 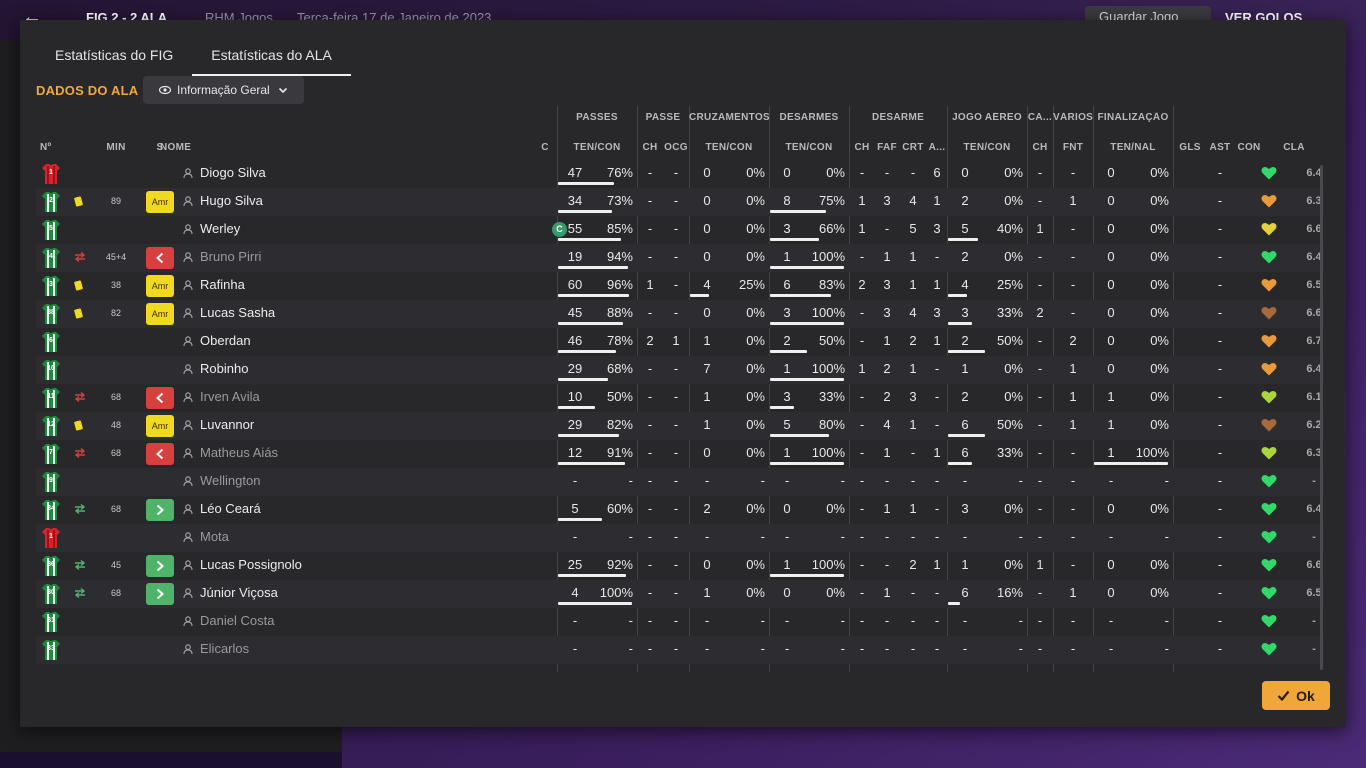 What do you see at coordinates (676, 147) in the screenshot?
I see `col-ocg: OCG` at bounding box center [676, 147].